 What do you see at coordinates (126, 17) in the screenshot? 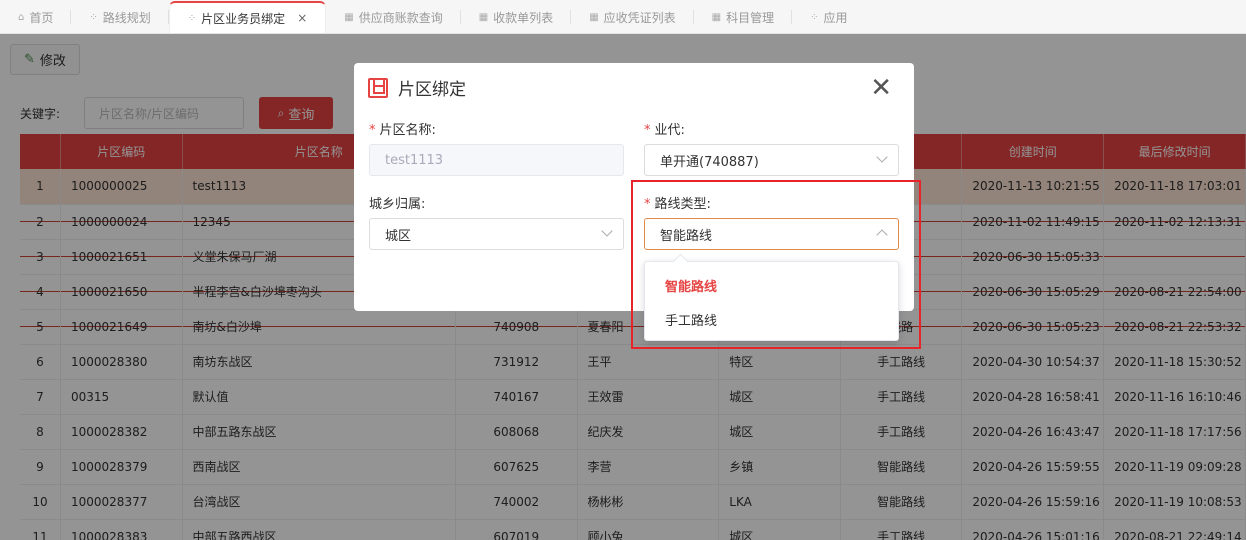
I see `tab-label: 路线规划` at bounding box center [126, 17].